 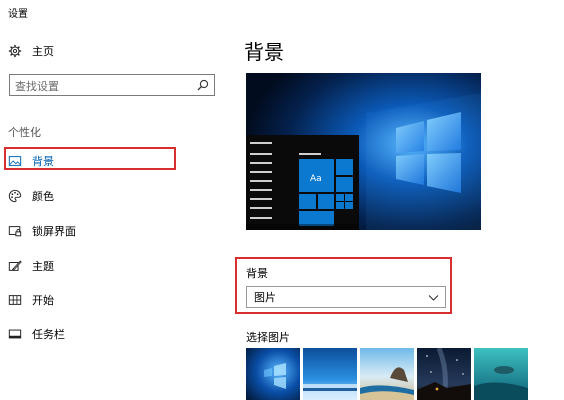 I want to click on thumbnail-beach-rocks, so click(x=387, y=374).